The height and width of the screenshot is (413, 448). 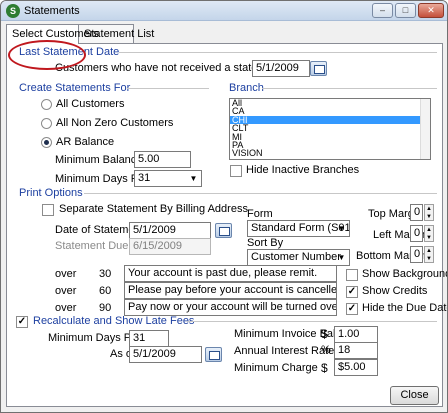 I want to click on interest-rate-input: 18, so click(x=356, y=350).